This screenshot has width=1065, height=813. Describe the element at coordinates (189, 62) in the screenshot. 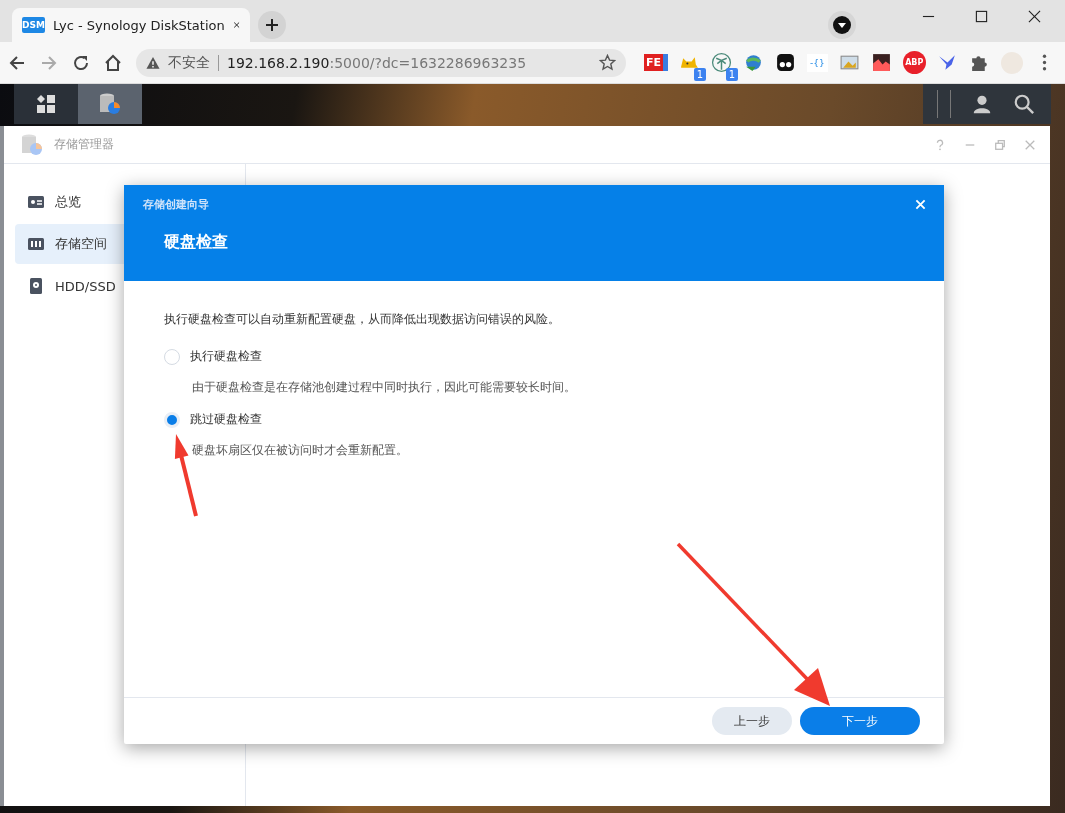

I see `security-label: 不安全` at that location.